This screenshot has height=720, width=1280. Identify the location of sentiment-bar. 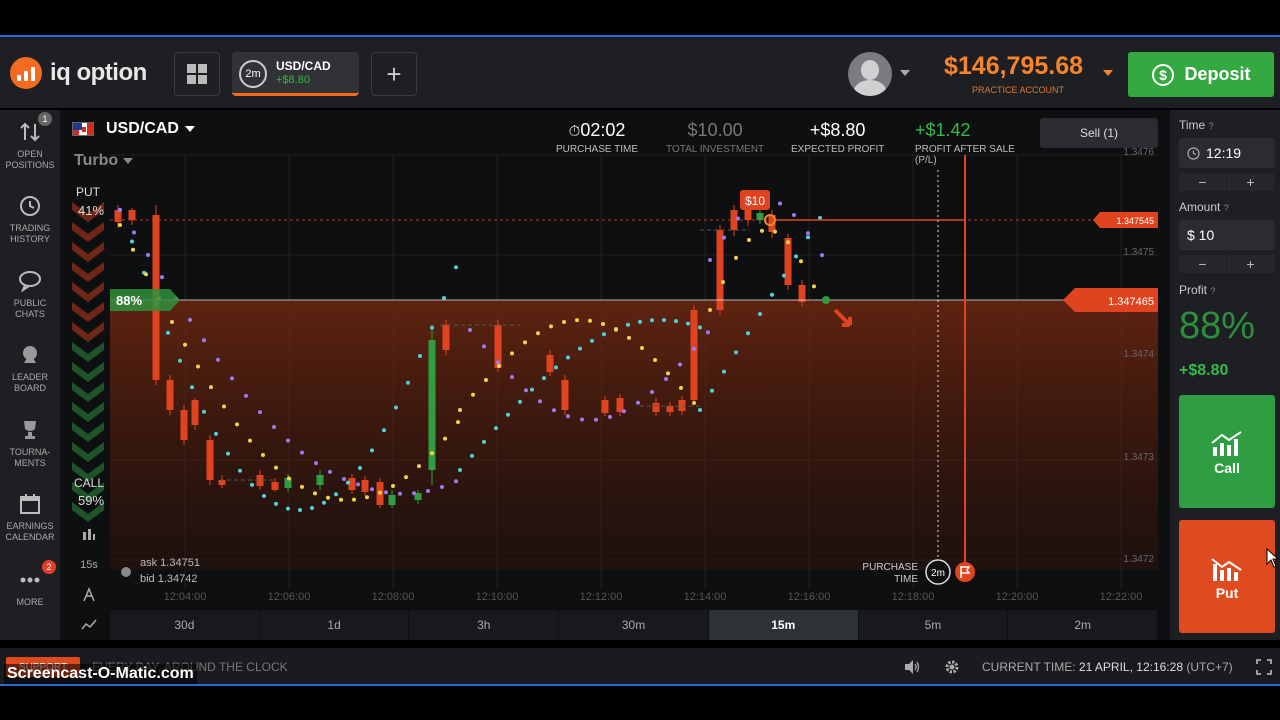
(88, 362).